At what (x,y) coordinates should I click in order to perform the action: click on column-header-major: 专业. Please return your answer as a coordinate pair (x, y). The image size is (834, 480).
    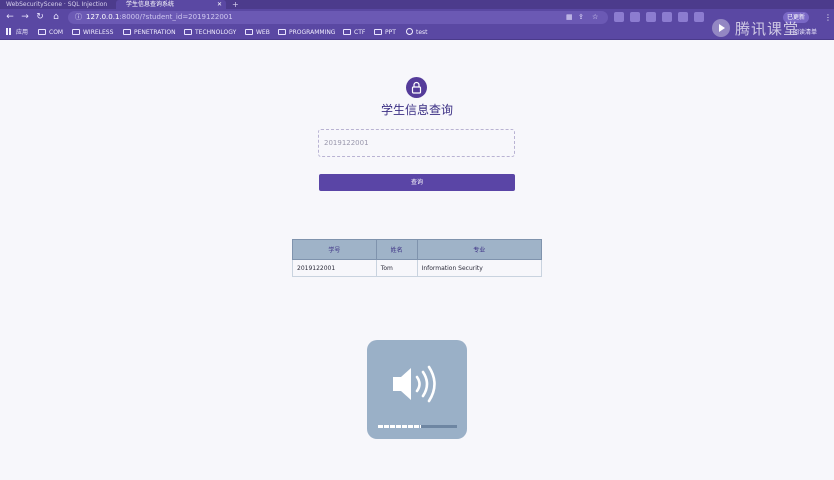
    Looking at the image, I should click on (479, 249).